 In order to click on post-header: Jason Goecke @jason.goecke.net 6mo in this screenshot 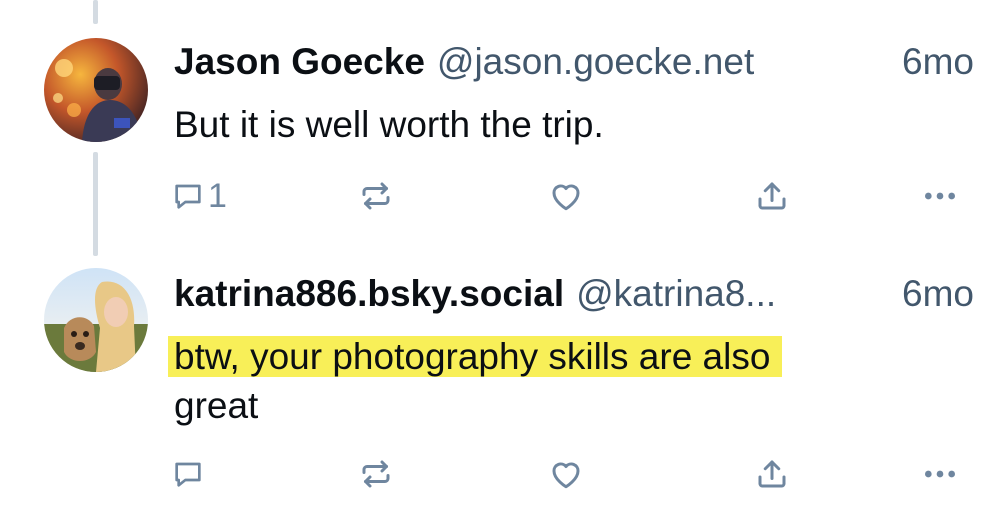, I will do `click(574, 62)`.